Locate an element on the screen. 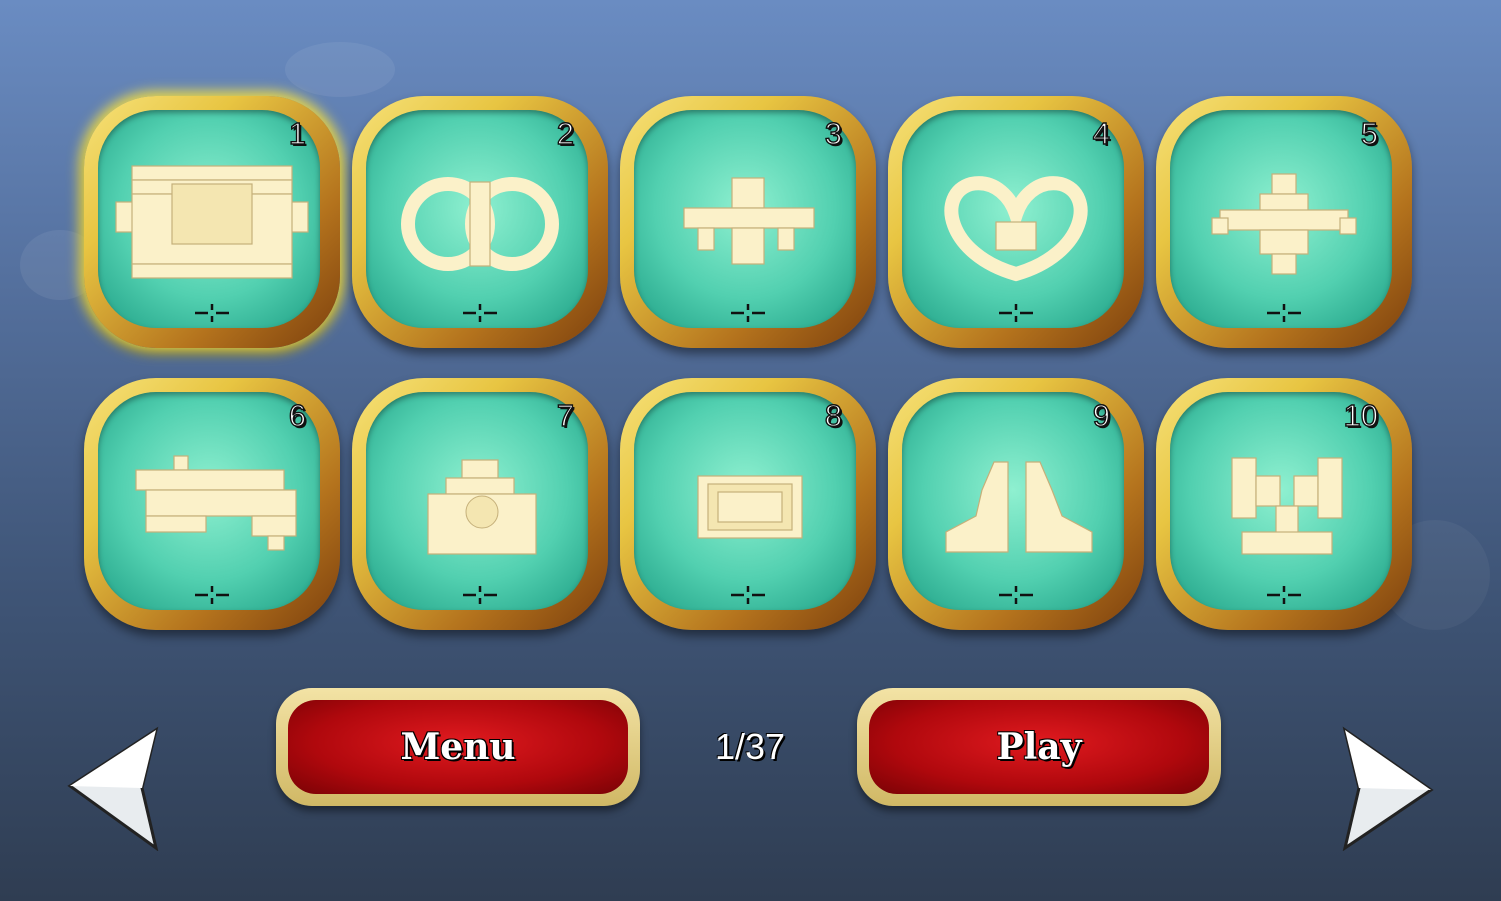  level-tile-5: 5 is located at coordinates (1284, 222).